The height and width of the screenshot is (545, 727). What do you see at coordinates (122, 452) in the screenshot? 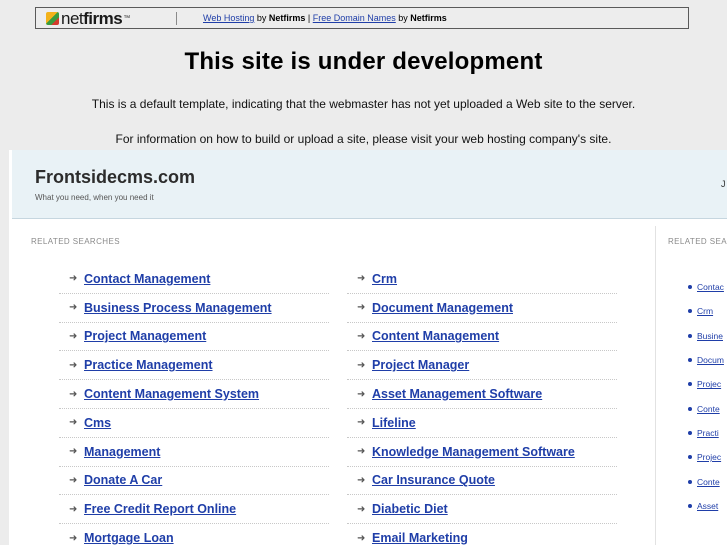
I see `related-search-link: Management` at bounding box center [122, 452].